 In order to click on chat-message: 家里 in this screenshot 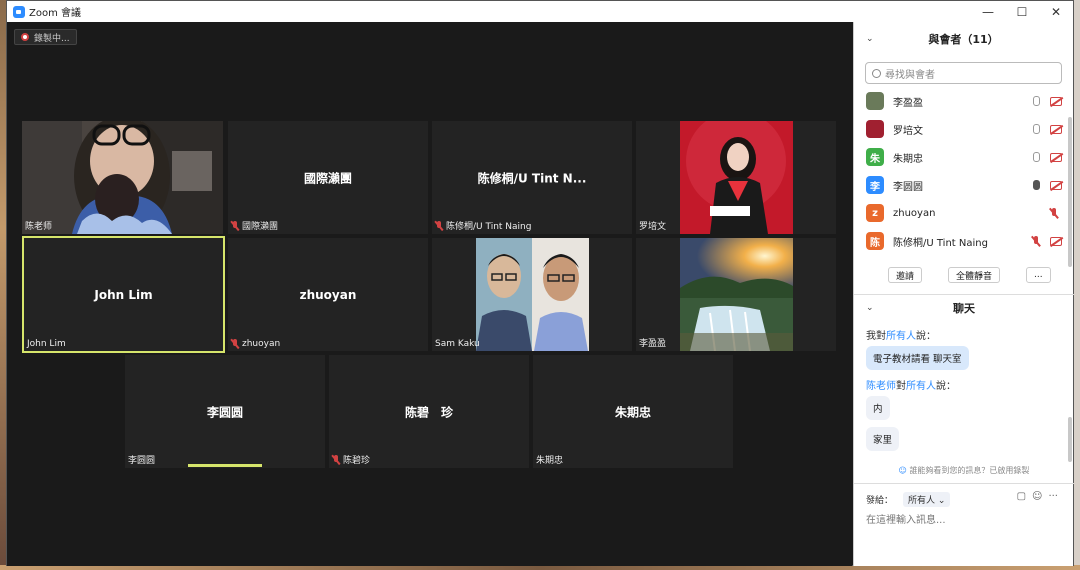, I will do `click(883, 439)`.